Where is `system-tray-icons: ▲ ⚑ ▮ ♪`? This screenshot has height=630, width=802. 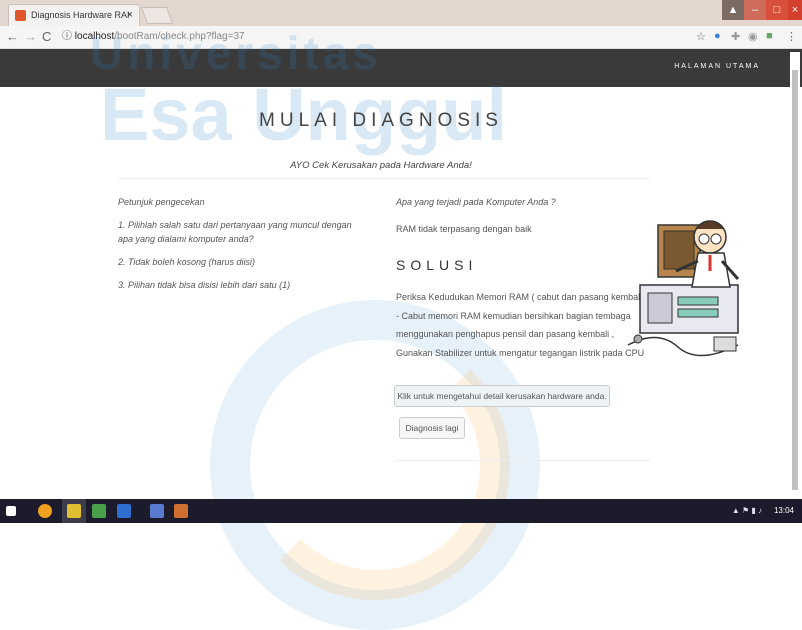 system-tray-icons: ▲ ⚑ ▮ ♪ is located at coordinates (747, 510).